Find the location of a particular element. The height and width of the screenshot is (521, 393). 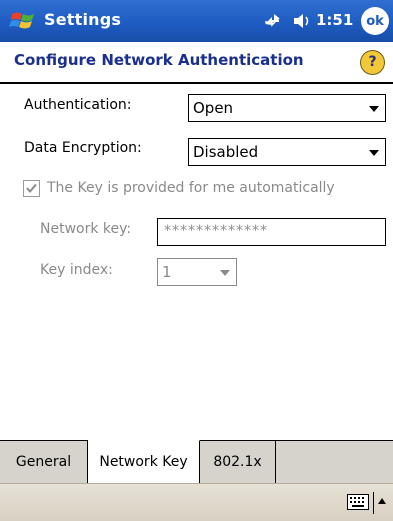

ok-button: ok is located at coordinates (375, 21).